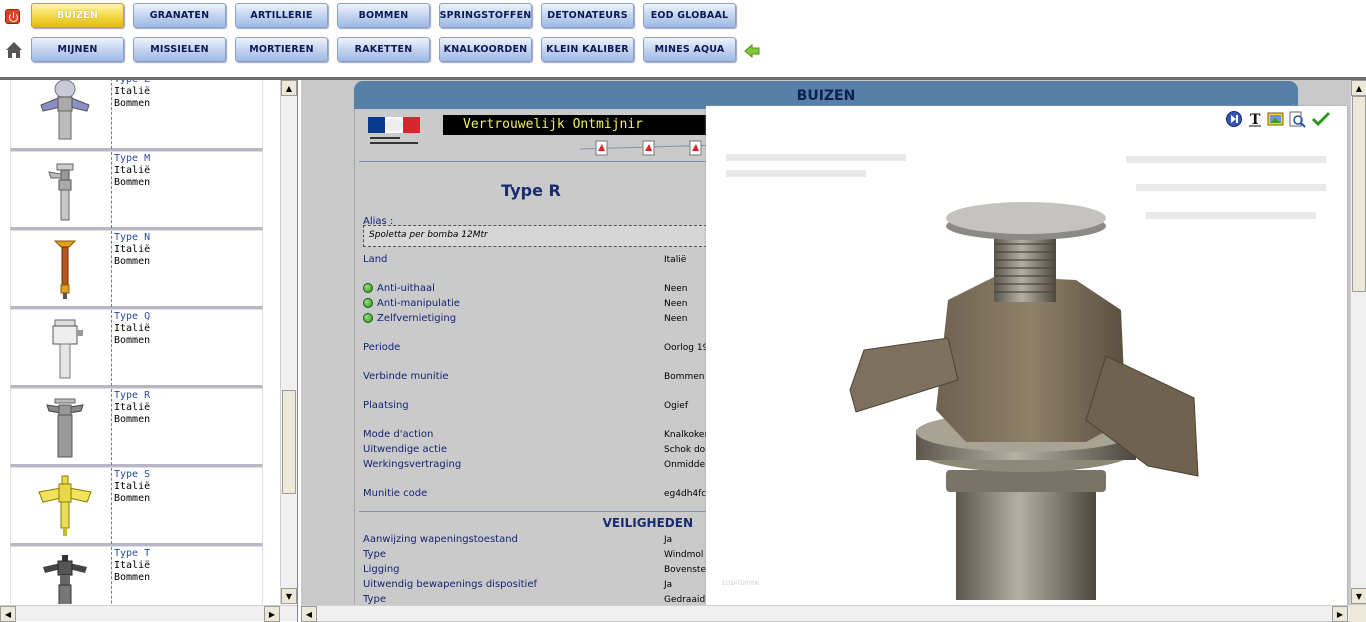 This screenshot has height=622, width=1366. What do you see at coordinates (132, 237) in the screenshot?
I see `item-type: Type N` at bounding box center [132, 237].